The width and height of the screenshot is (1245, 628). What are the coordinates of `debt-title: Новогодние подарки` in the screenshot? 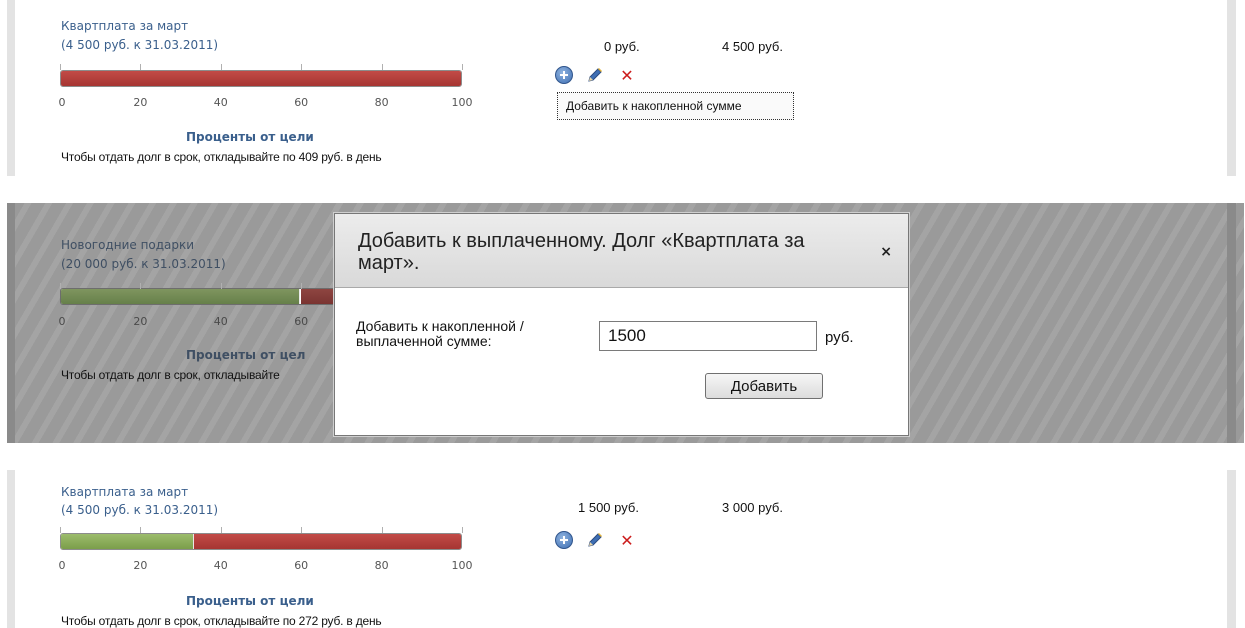 It's located at (128, 245).